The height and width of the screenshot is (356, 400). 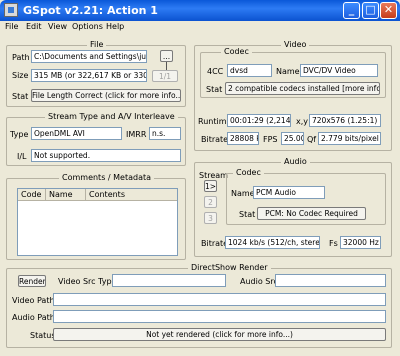 I want to click on window-title: GSpot v2.21: Action 1, so click(x=90, y=10).